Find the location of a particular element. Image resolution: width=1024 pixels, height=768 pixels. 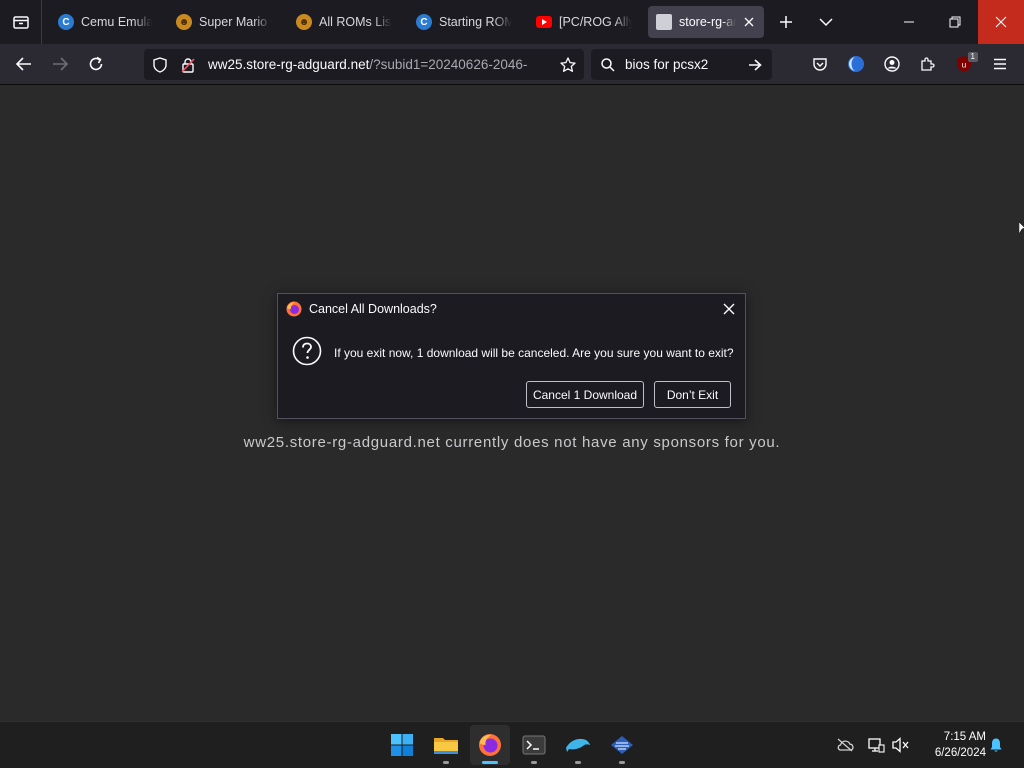

tab-cemu-emulator: C Cemu Emulator is located at coordinates (105, 22).